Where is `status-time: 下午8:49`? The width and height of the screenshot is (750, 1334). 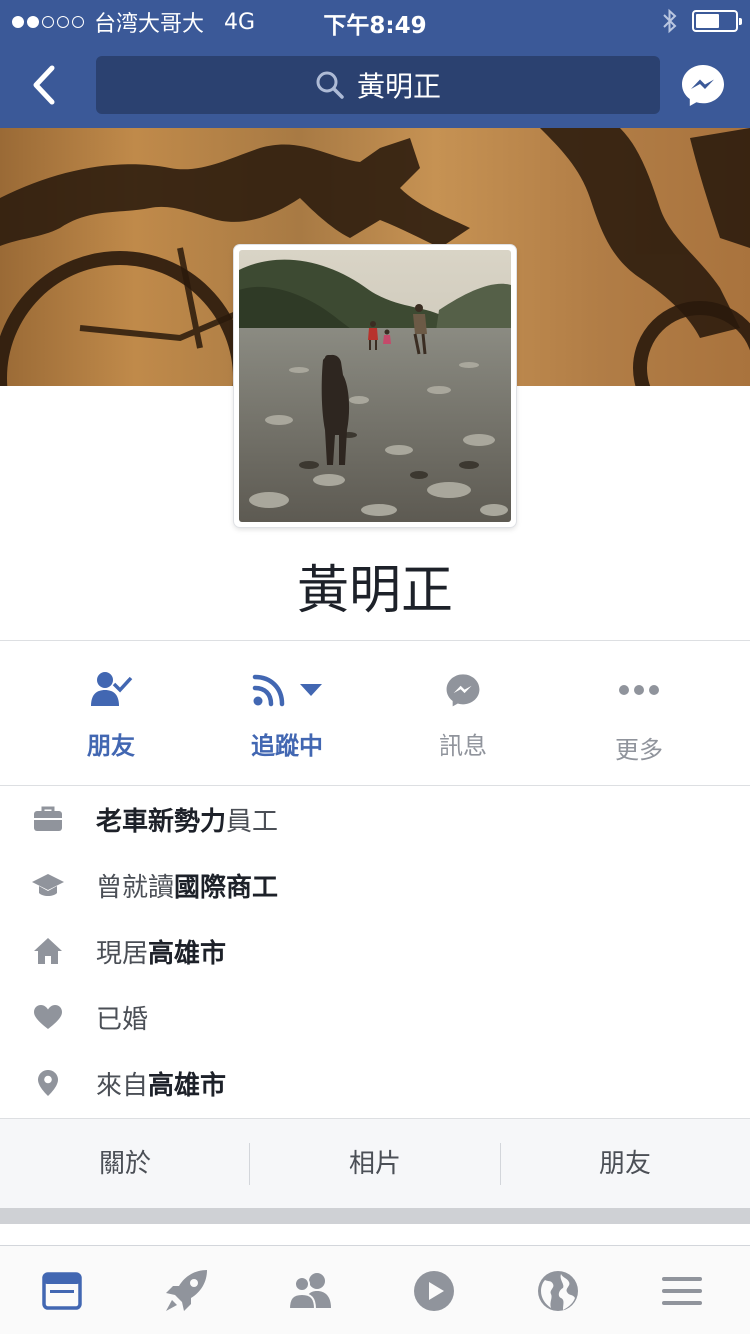
status-time: 下午8:49 is located at coordinates (375, 26).